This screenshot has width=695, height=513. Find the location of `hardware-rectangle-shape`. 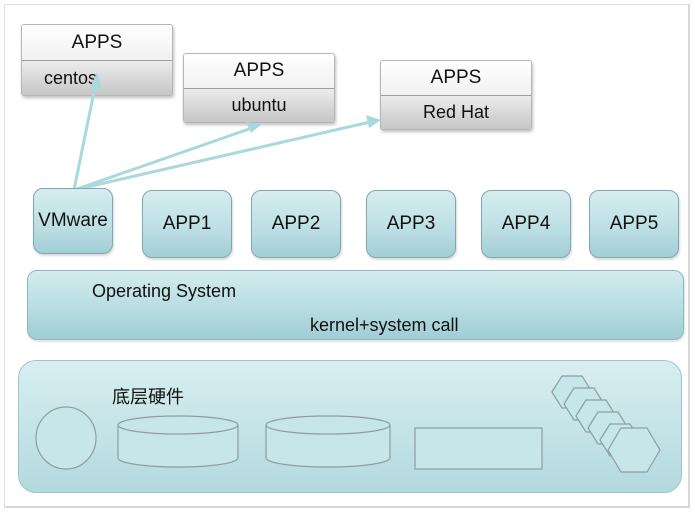

hardware-rectangle-shape is located at coordinates (478, 448).